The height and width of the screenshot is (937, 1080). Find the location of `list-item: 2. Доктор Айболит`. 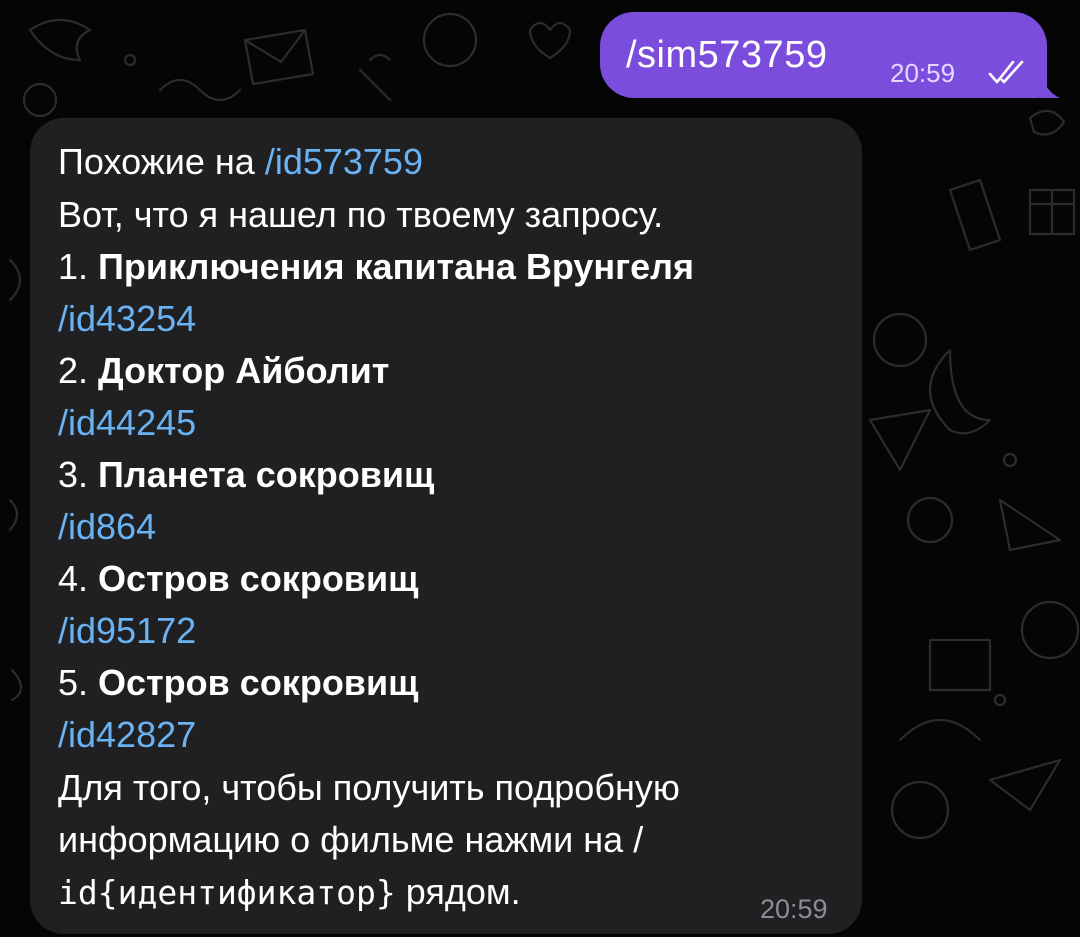

list-item: 2. Доктор Айболит is located at coordinates (223, 371).